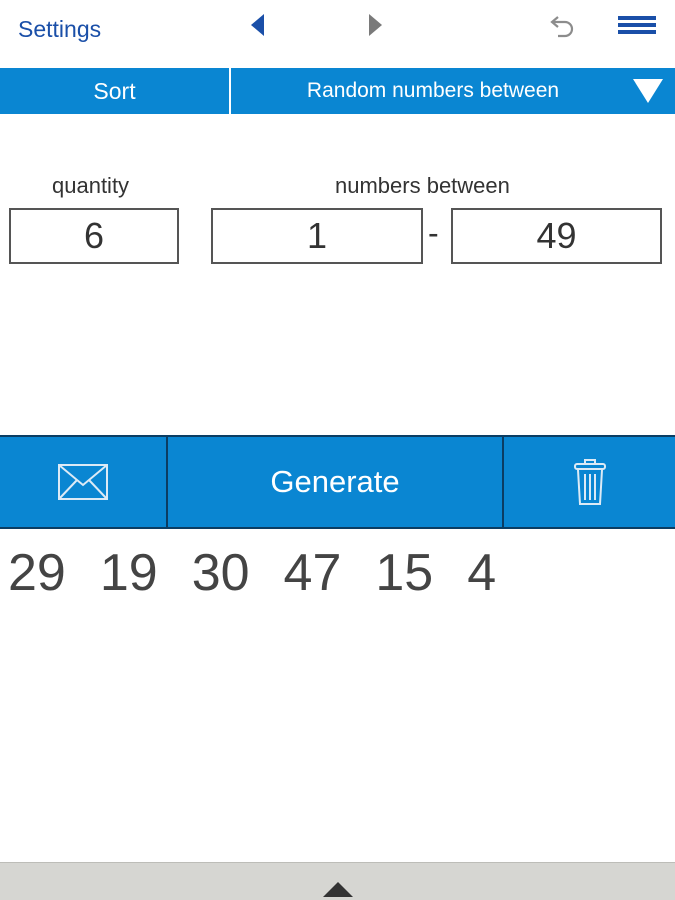  I want to click on undo-icon, so click(562, 27).